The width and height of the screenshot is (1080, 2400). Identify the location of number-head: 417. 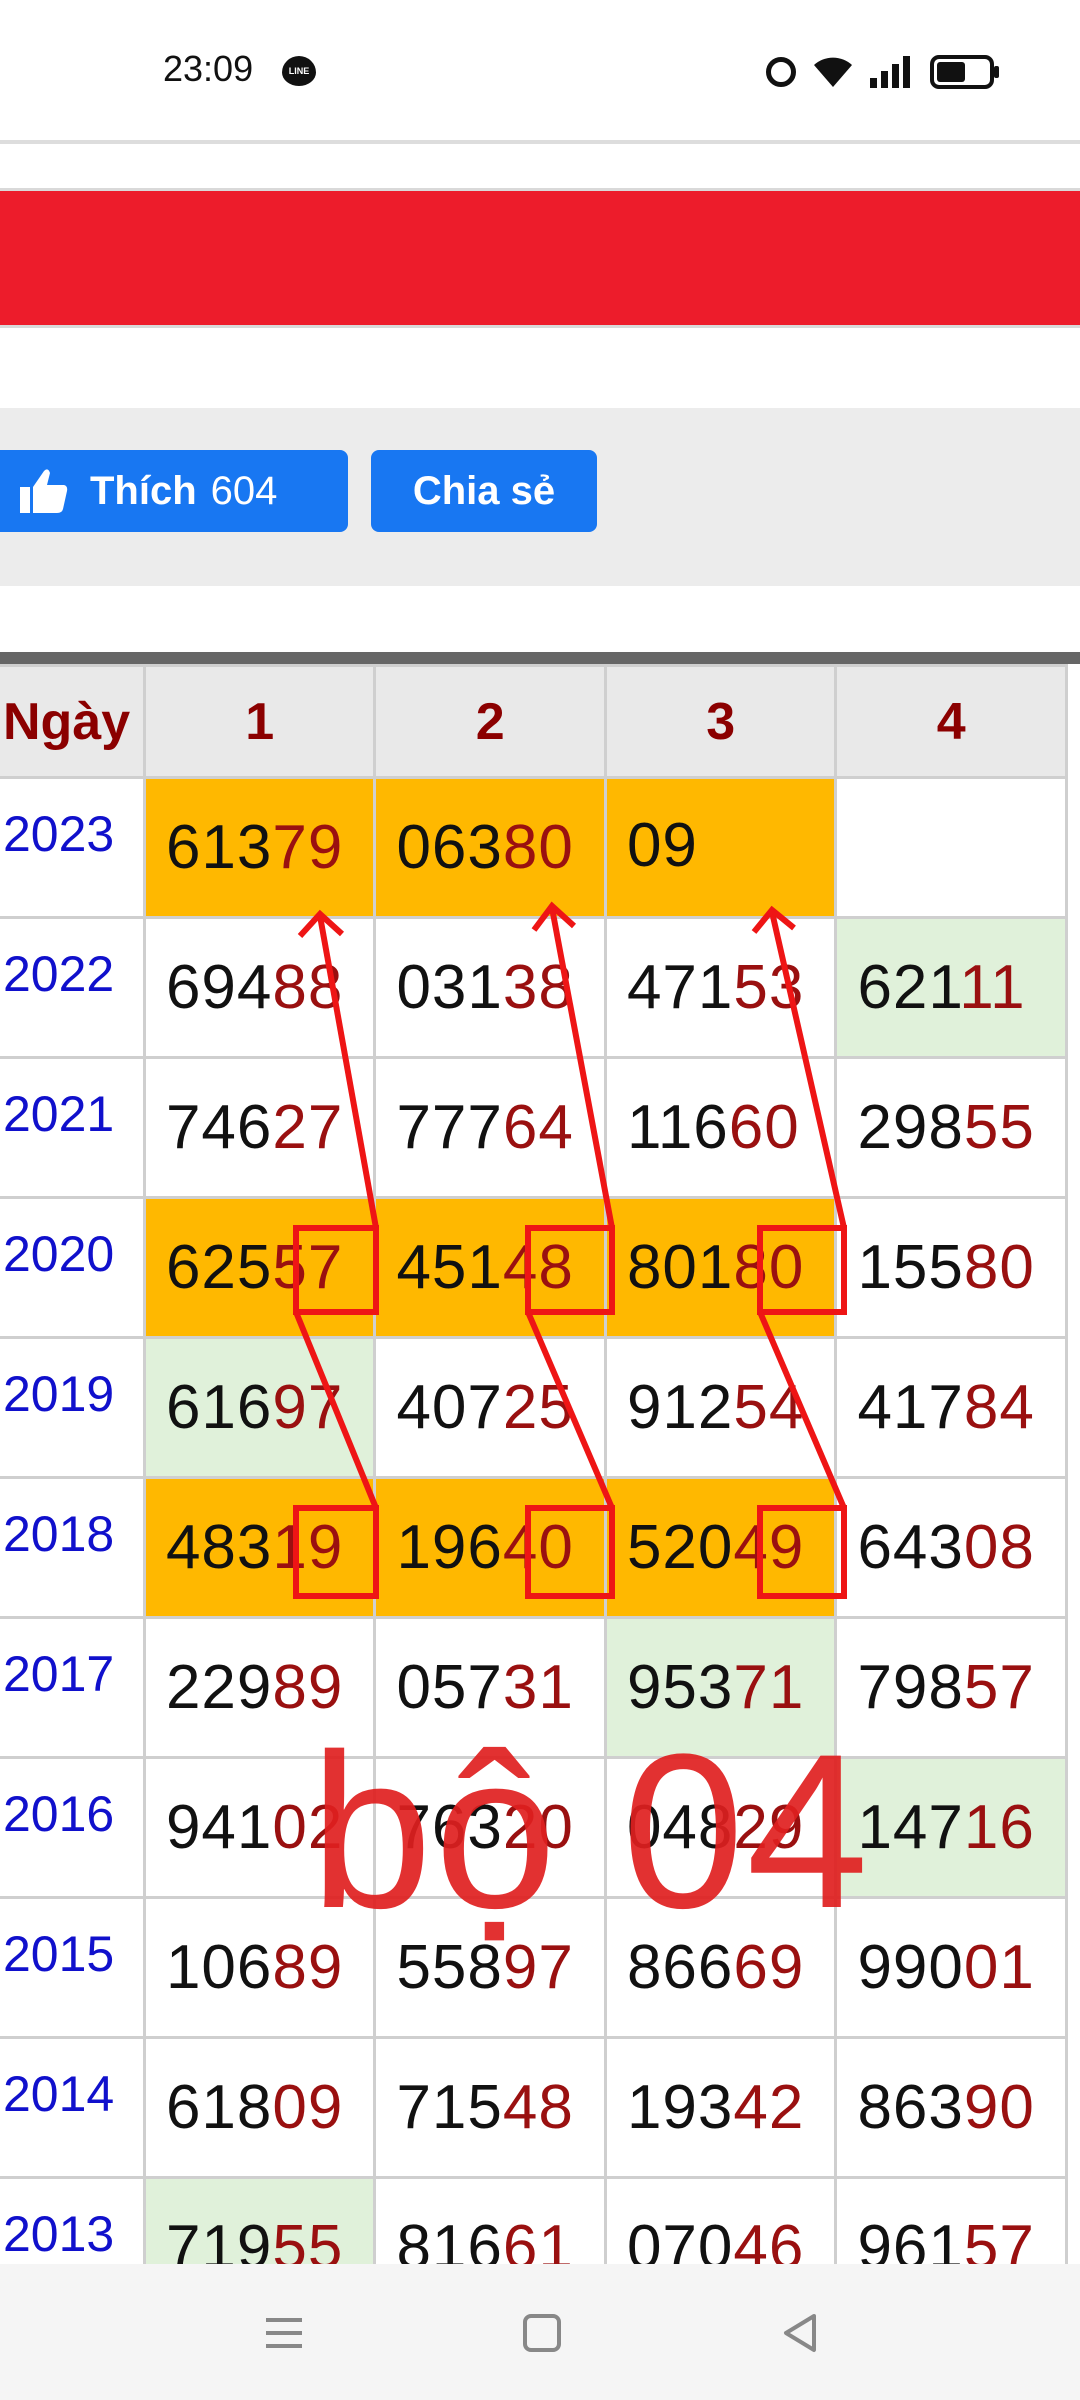
(910, 1407).